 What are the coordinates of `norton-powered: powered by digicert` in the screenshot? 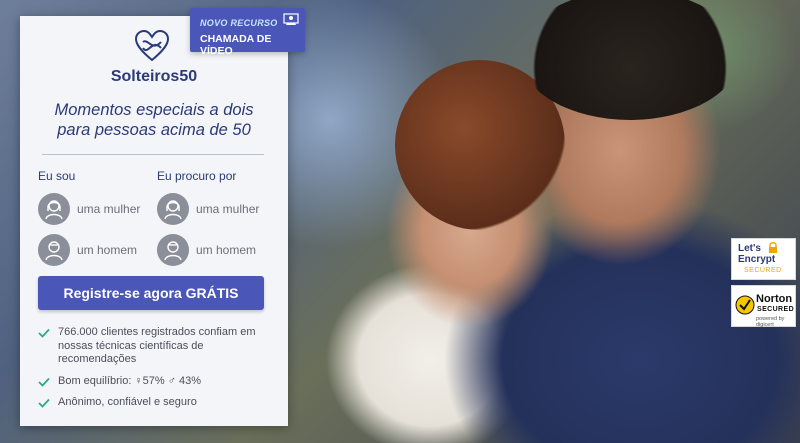 It's located at (770, 322).